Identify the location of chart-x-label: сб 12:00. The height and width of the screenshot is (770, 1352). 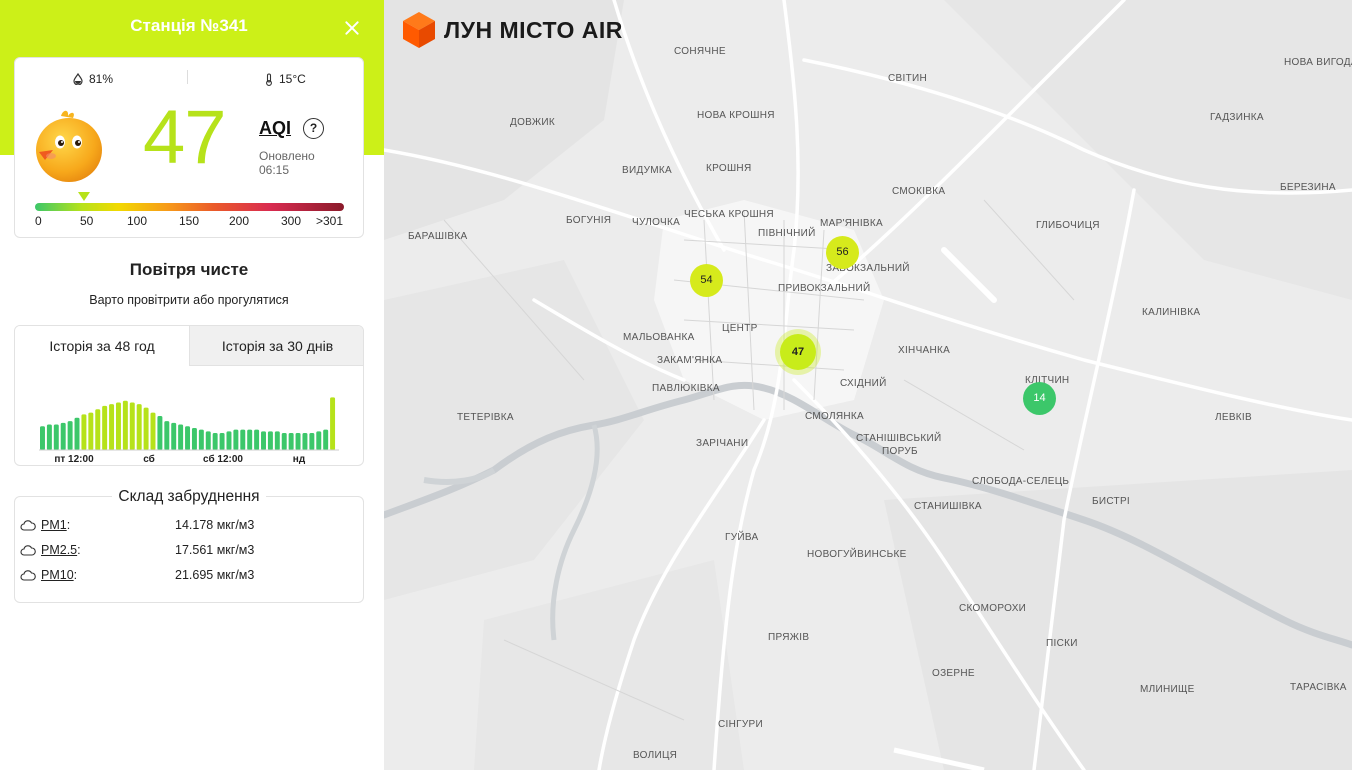
(223, 459).